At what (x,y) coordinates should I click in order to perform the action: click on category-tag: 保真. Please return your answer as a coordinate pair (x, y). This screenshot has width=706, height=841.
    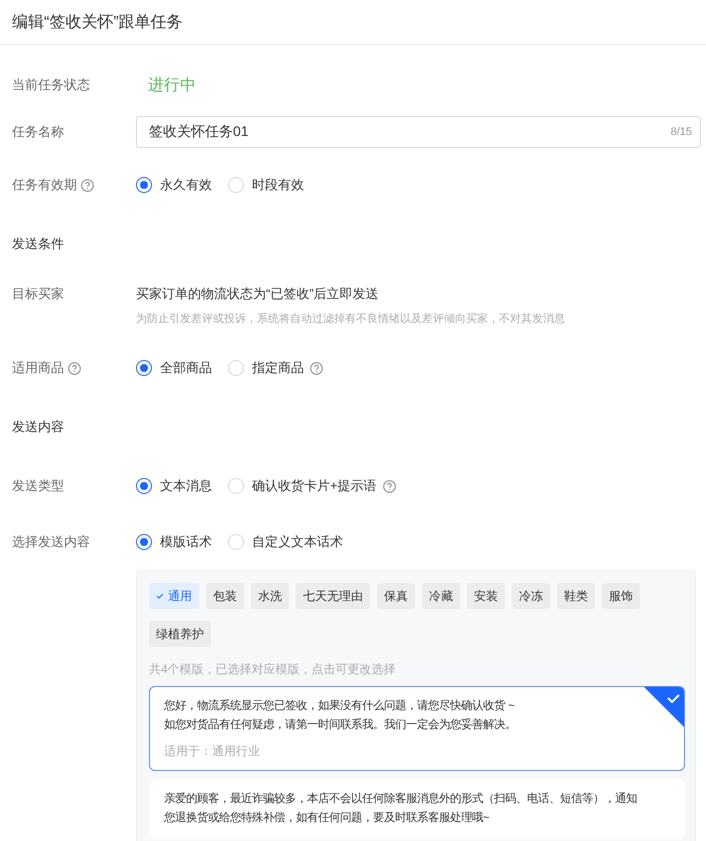
    Looking at the image, I should click on (396, 596).